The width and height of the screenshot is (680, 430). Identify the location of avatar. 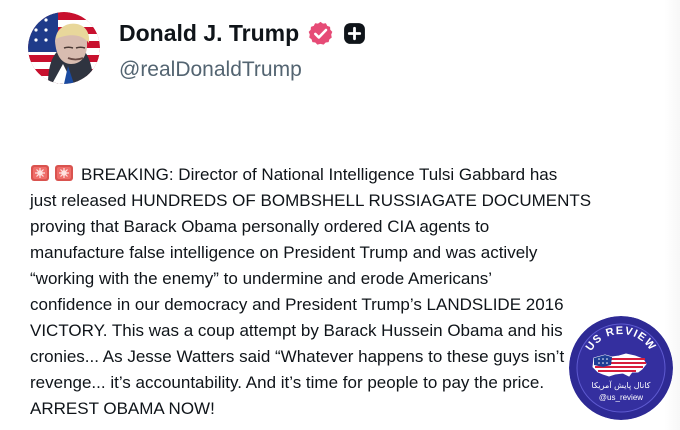
(64, 48).